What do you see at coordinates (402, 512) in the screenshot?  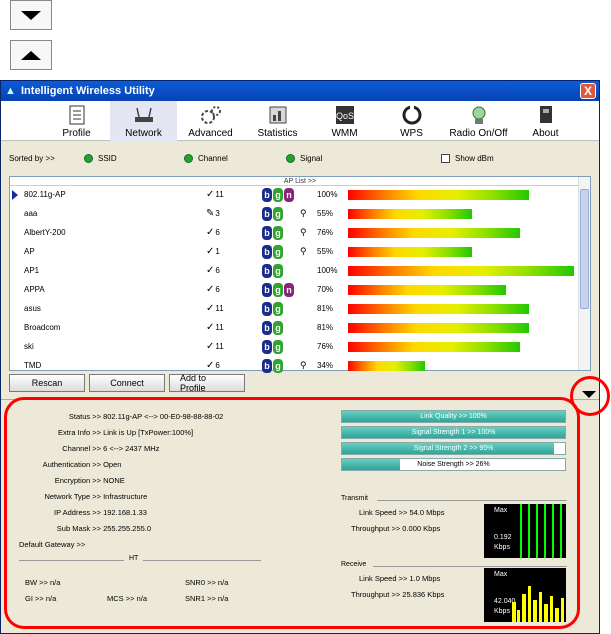 I see `transmit-link-speed: Link Speed >> 54.0 Mbps` at bounding box center [402, 512].